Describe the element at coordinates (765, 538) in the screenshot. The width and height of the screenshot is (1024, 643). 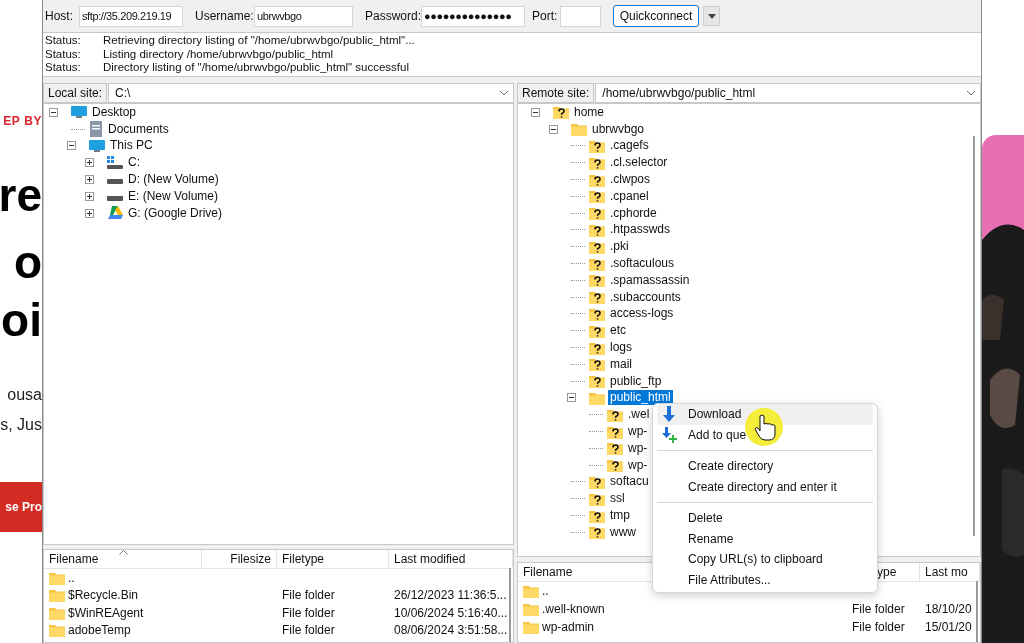
I see `menu-item: Rename` at that location.